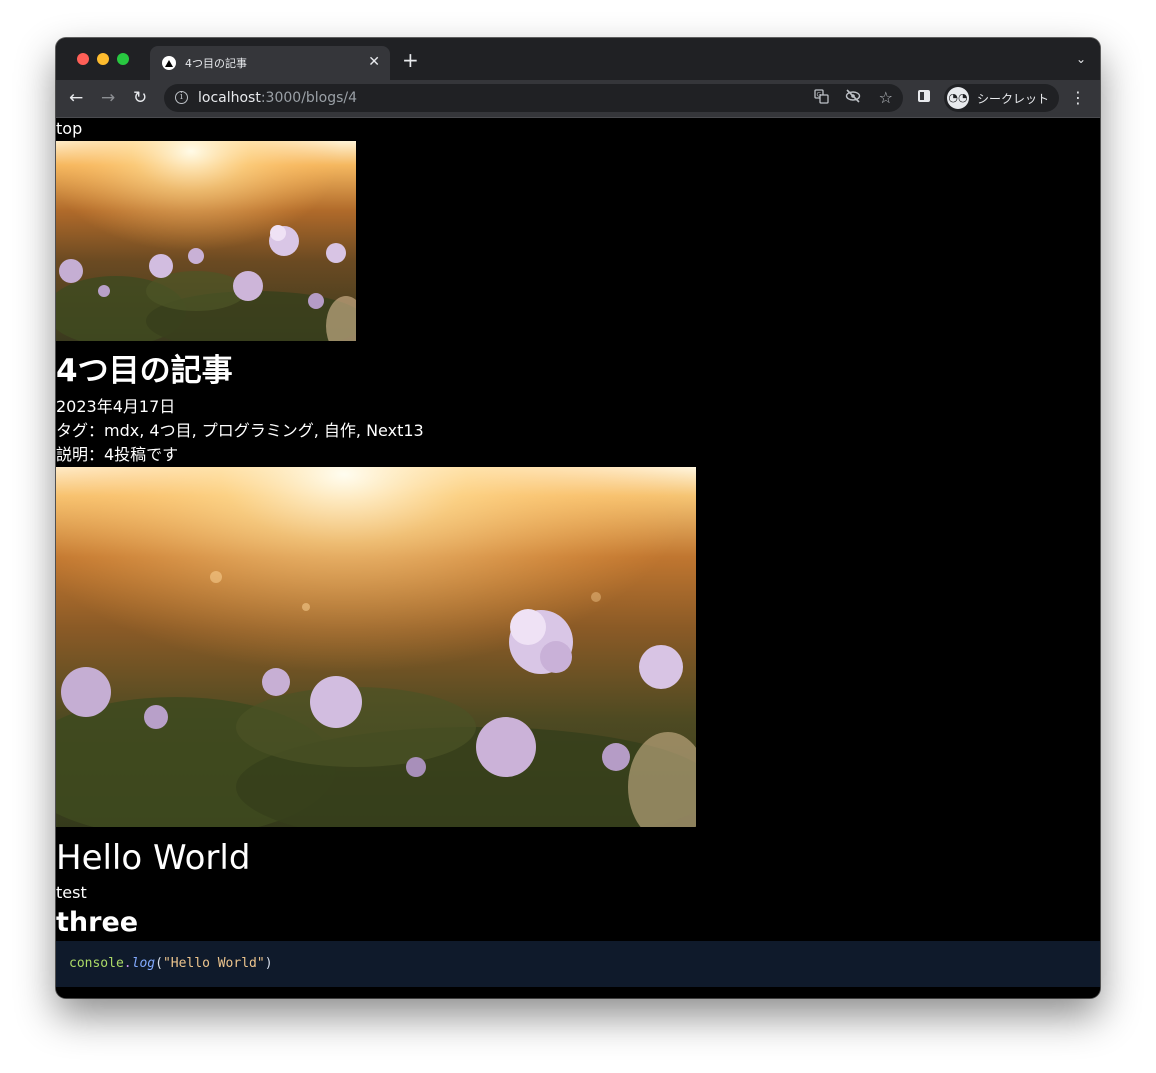  Describe the element at coordinates (268, 963) in the screenshot. I see `code-close-paren: )` at that location.